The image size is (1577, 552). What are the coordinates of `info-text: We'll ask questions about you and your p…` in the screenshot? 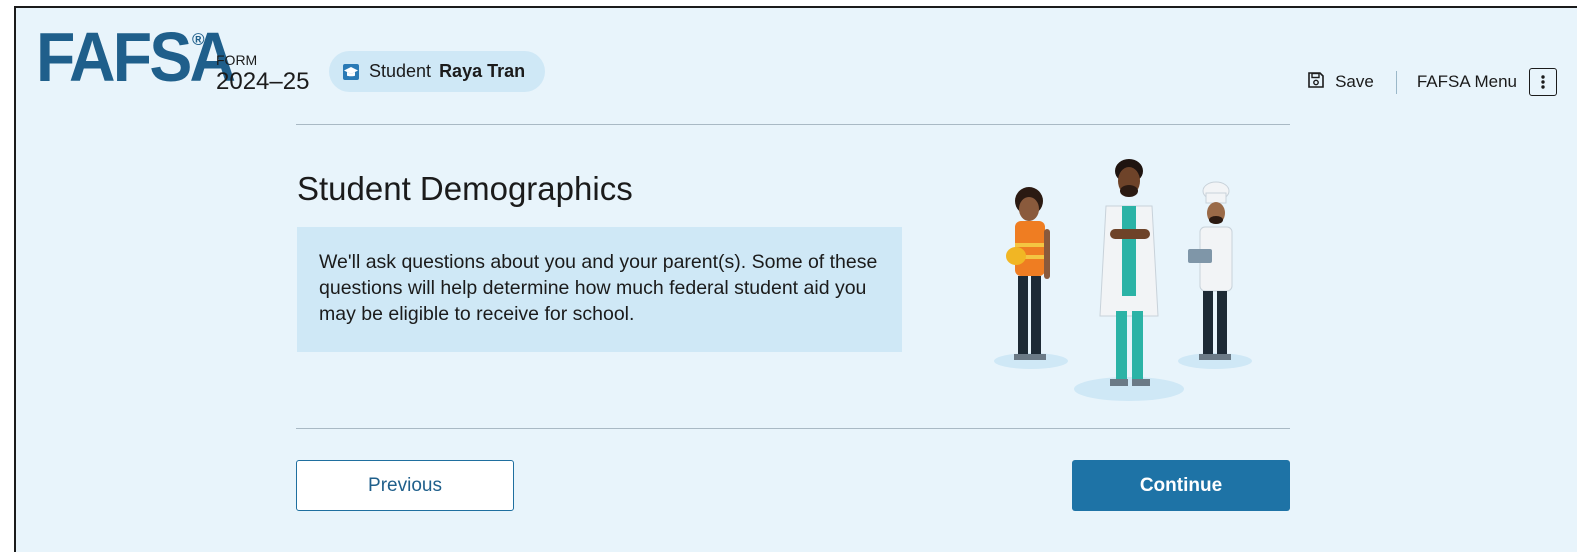 It's located at (598, 288).